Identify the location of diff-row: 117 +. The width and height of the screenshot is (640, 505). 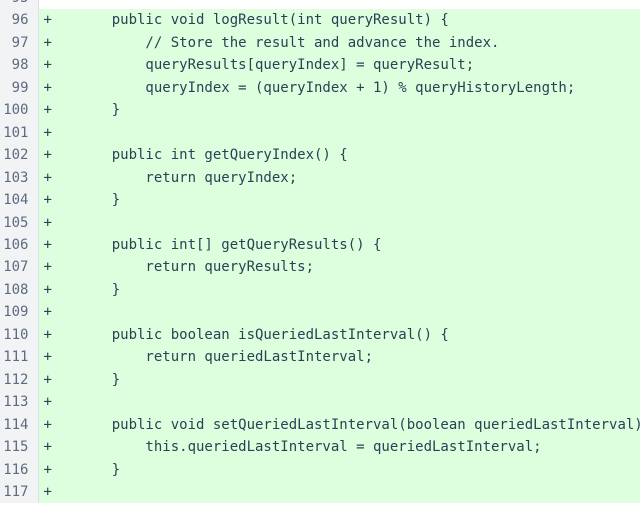
(320, 492).